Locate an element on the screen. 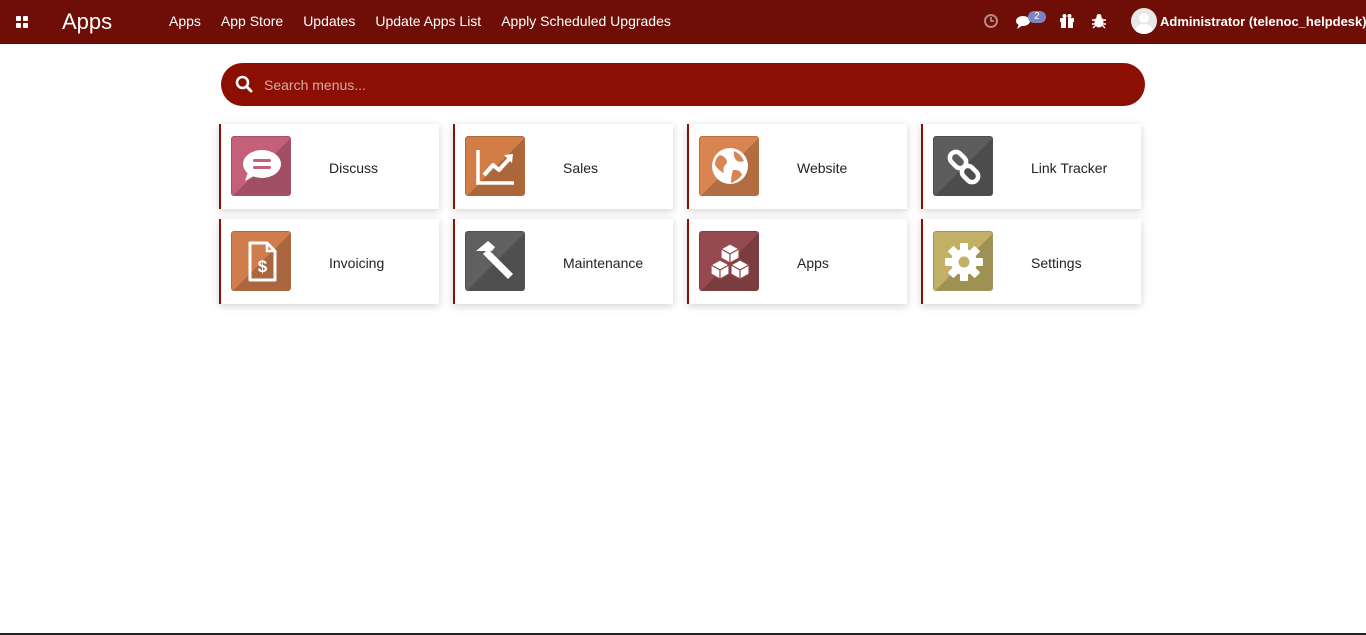  menu-app-store: App Store is located at coordinates (252, 21).